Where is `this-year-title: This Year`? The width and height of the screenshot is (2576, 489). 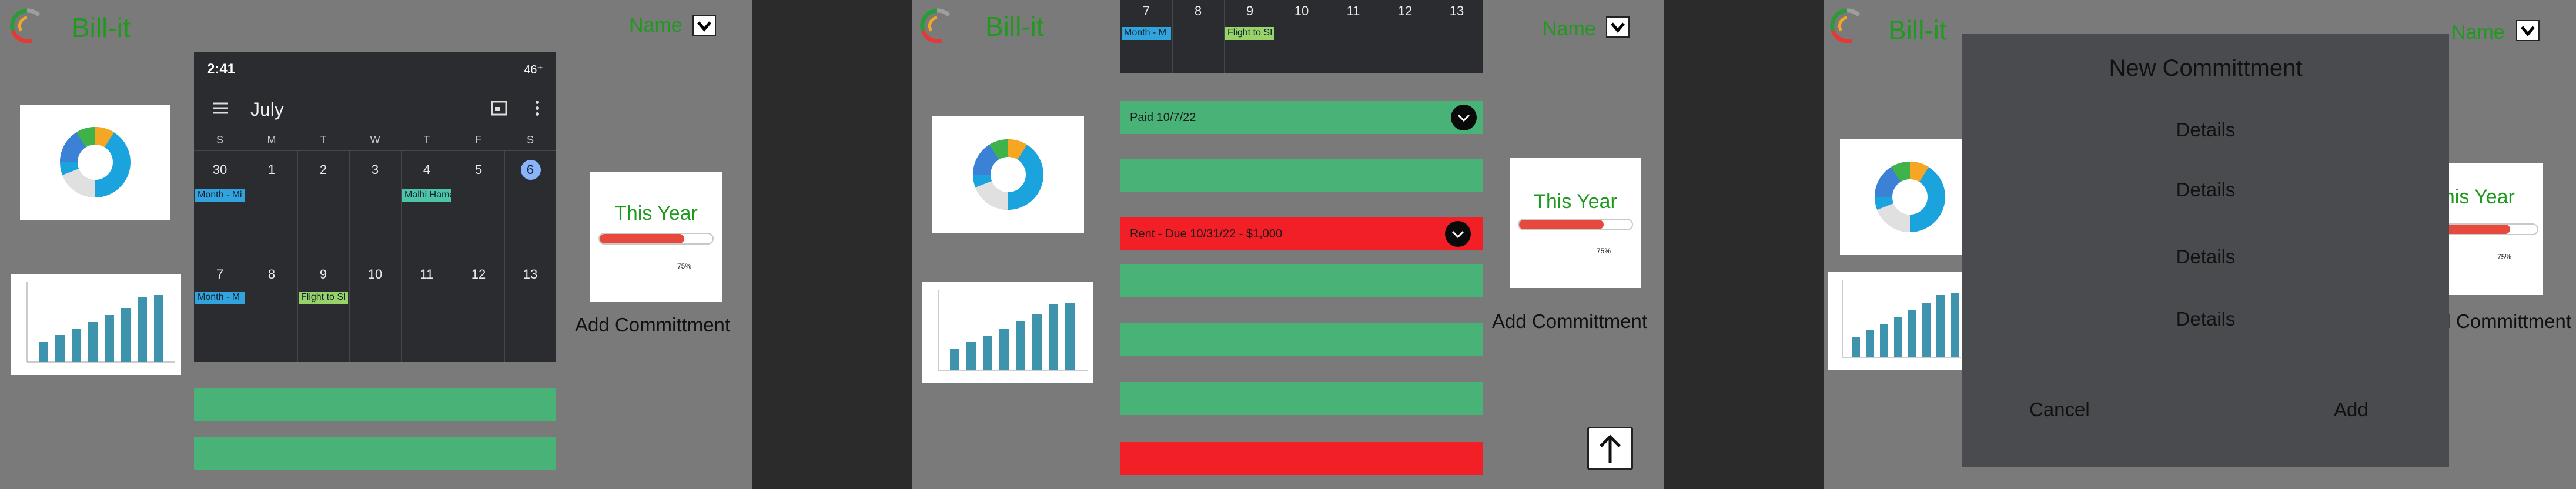 this-year-title: This Year is located at coordinates (656, 213).